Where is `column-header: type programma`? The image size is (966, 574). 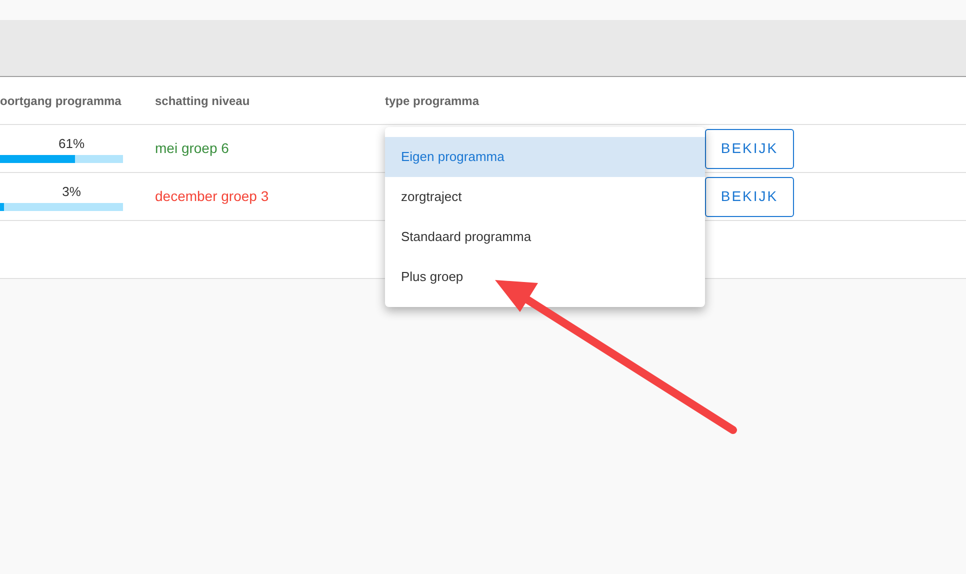 column-header: type programma is located at coordinates (432, 101).